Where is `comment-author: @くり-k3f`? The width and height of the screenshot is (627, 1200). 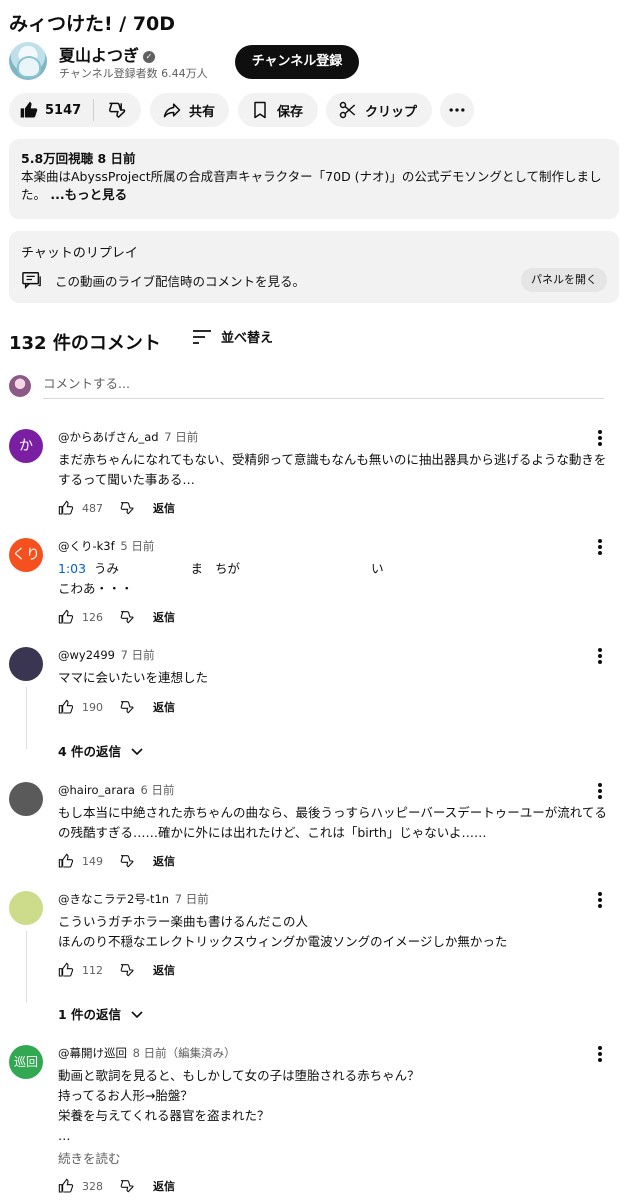
comment-author: @くり-k3f is located at coordinates (86, 546).